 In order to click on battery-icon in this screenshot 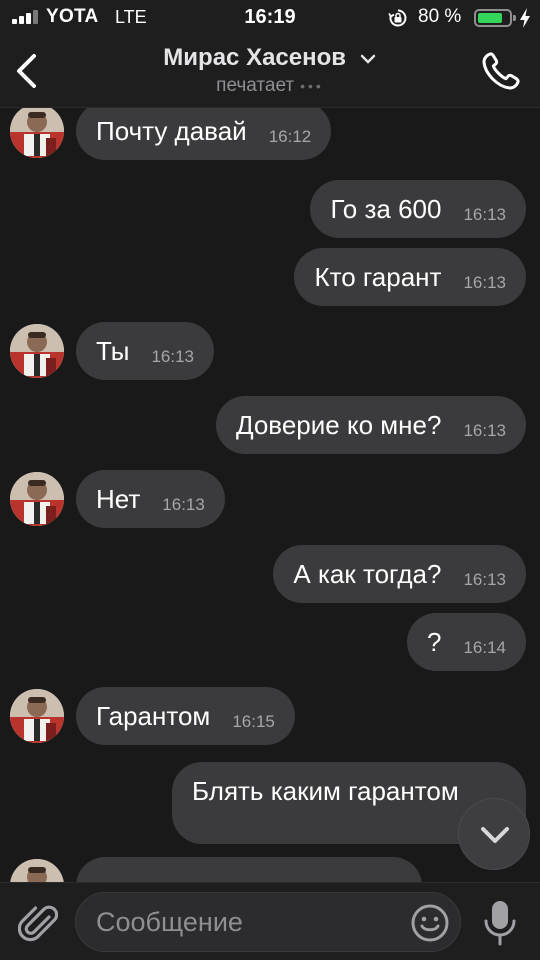, I will do `click(495, 18)`.